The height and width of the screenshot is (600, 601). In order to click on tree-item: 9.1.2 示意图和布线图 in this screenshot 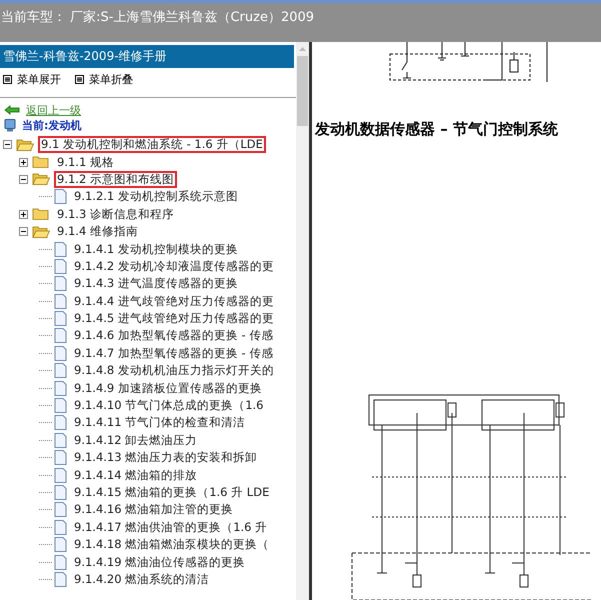, I will do `click(115, 179)`.